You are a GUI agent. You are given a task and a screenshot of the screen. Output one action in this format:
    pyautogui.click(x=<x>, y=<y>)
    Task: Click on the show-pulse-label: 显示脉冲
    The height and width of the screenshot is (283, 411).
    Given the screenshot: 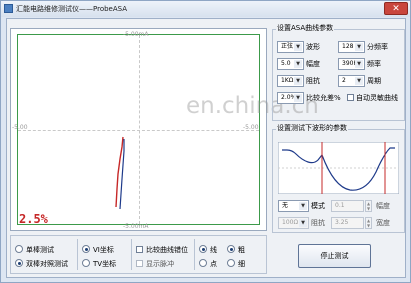 What is the action you would take?
    pyautogui.click(x=160, y=264)
    